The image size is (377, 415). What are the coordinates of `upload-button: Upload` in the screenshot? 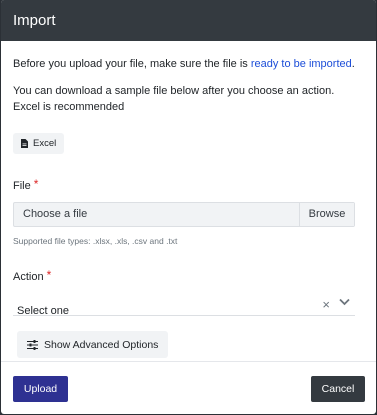 It's located at (40, 389).